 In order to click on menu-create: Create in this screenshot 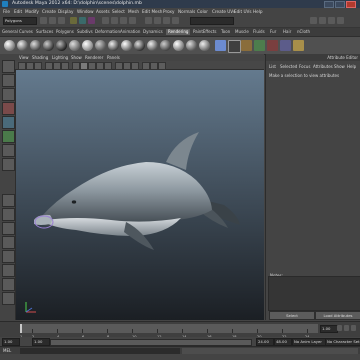, I will do `click(49, 11)`.